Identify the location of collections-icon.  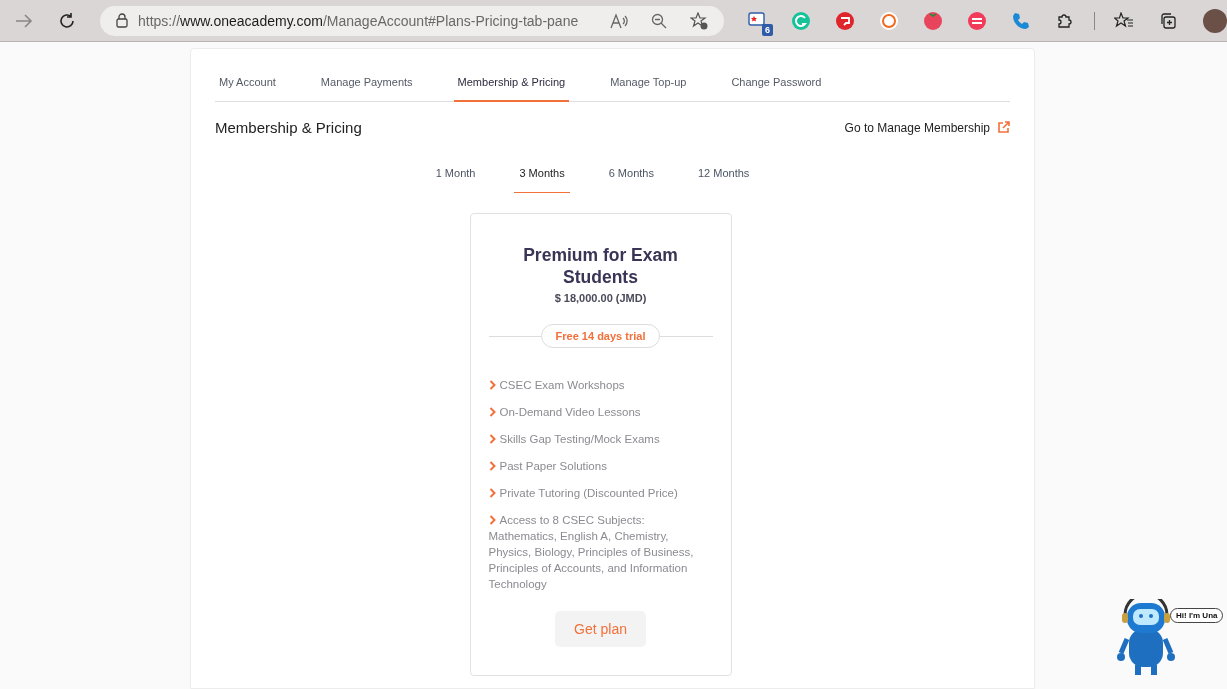
(1168, 20).